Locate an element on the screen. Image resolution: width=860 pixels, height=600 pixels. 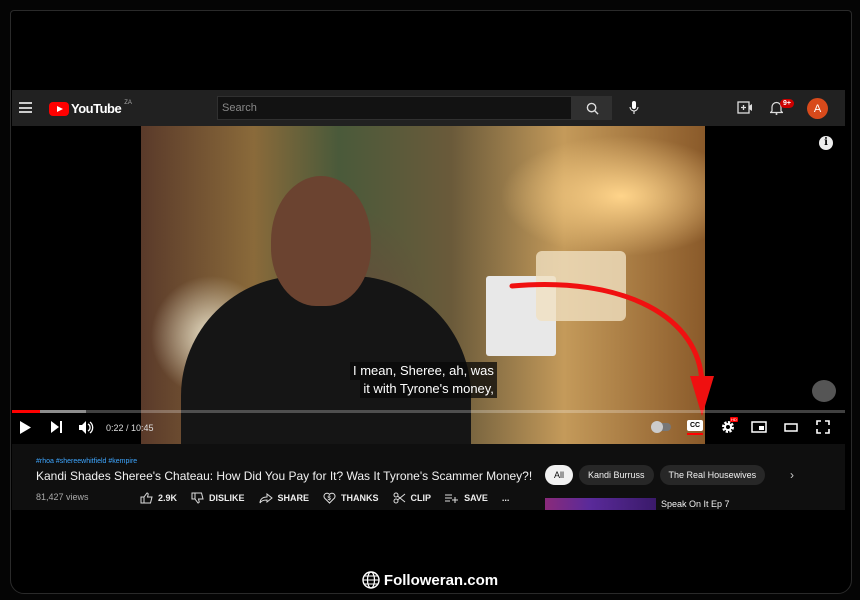
dislike-label: DISLIKE is located at coordinates (227, 498).